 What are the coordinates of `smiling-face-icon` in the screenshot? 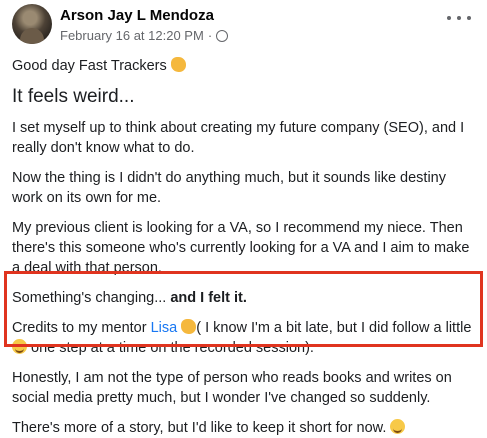 It's located at (398, 426).